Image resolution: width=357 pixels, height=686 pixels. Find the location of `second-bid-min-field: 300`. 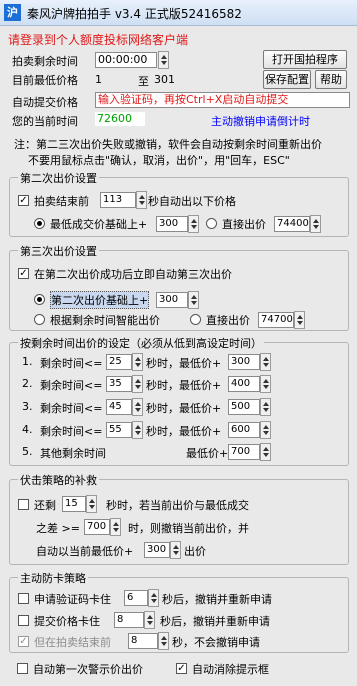

second-bid-min-field: 300 is located at coordinates (172, 224).